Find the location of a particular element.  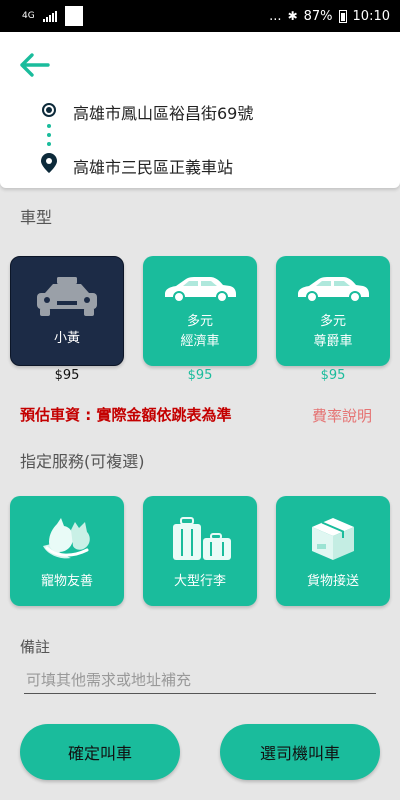

pet-icon is located at coordinates (67, 539).